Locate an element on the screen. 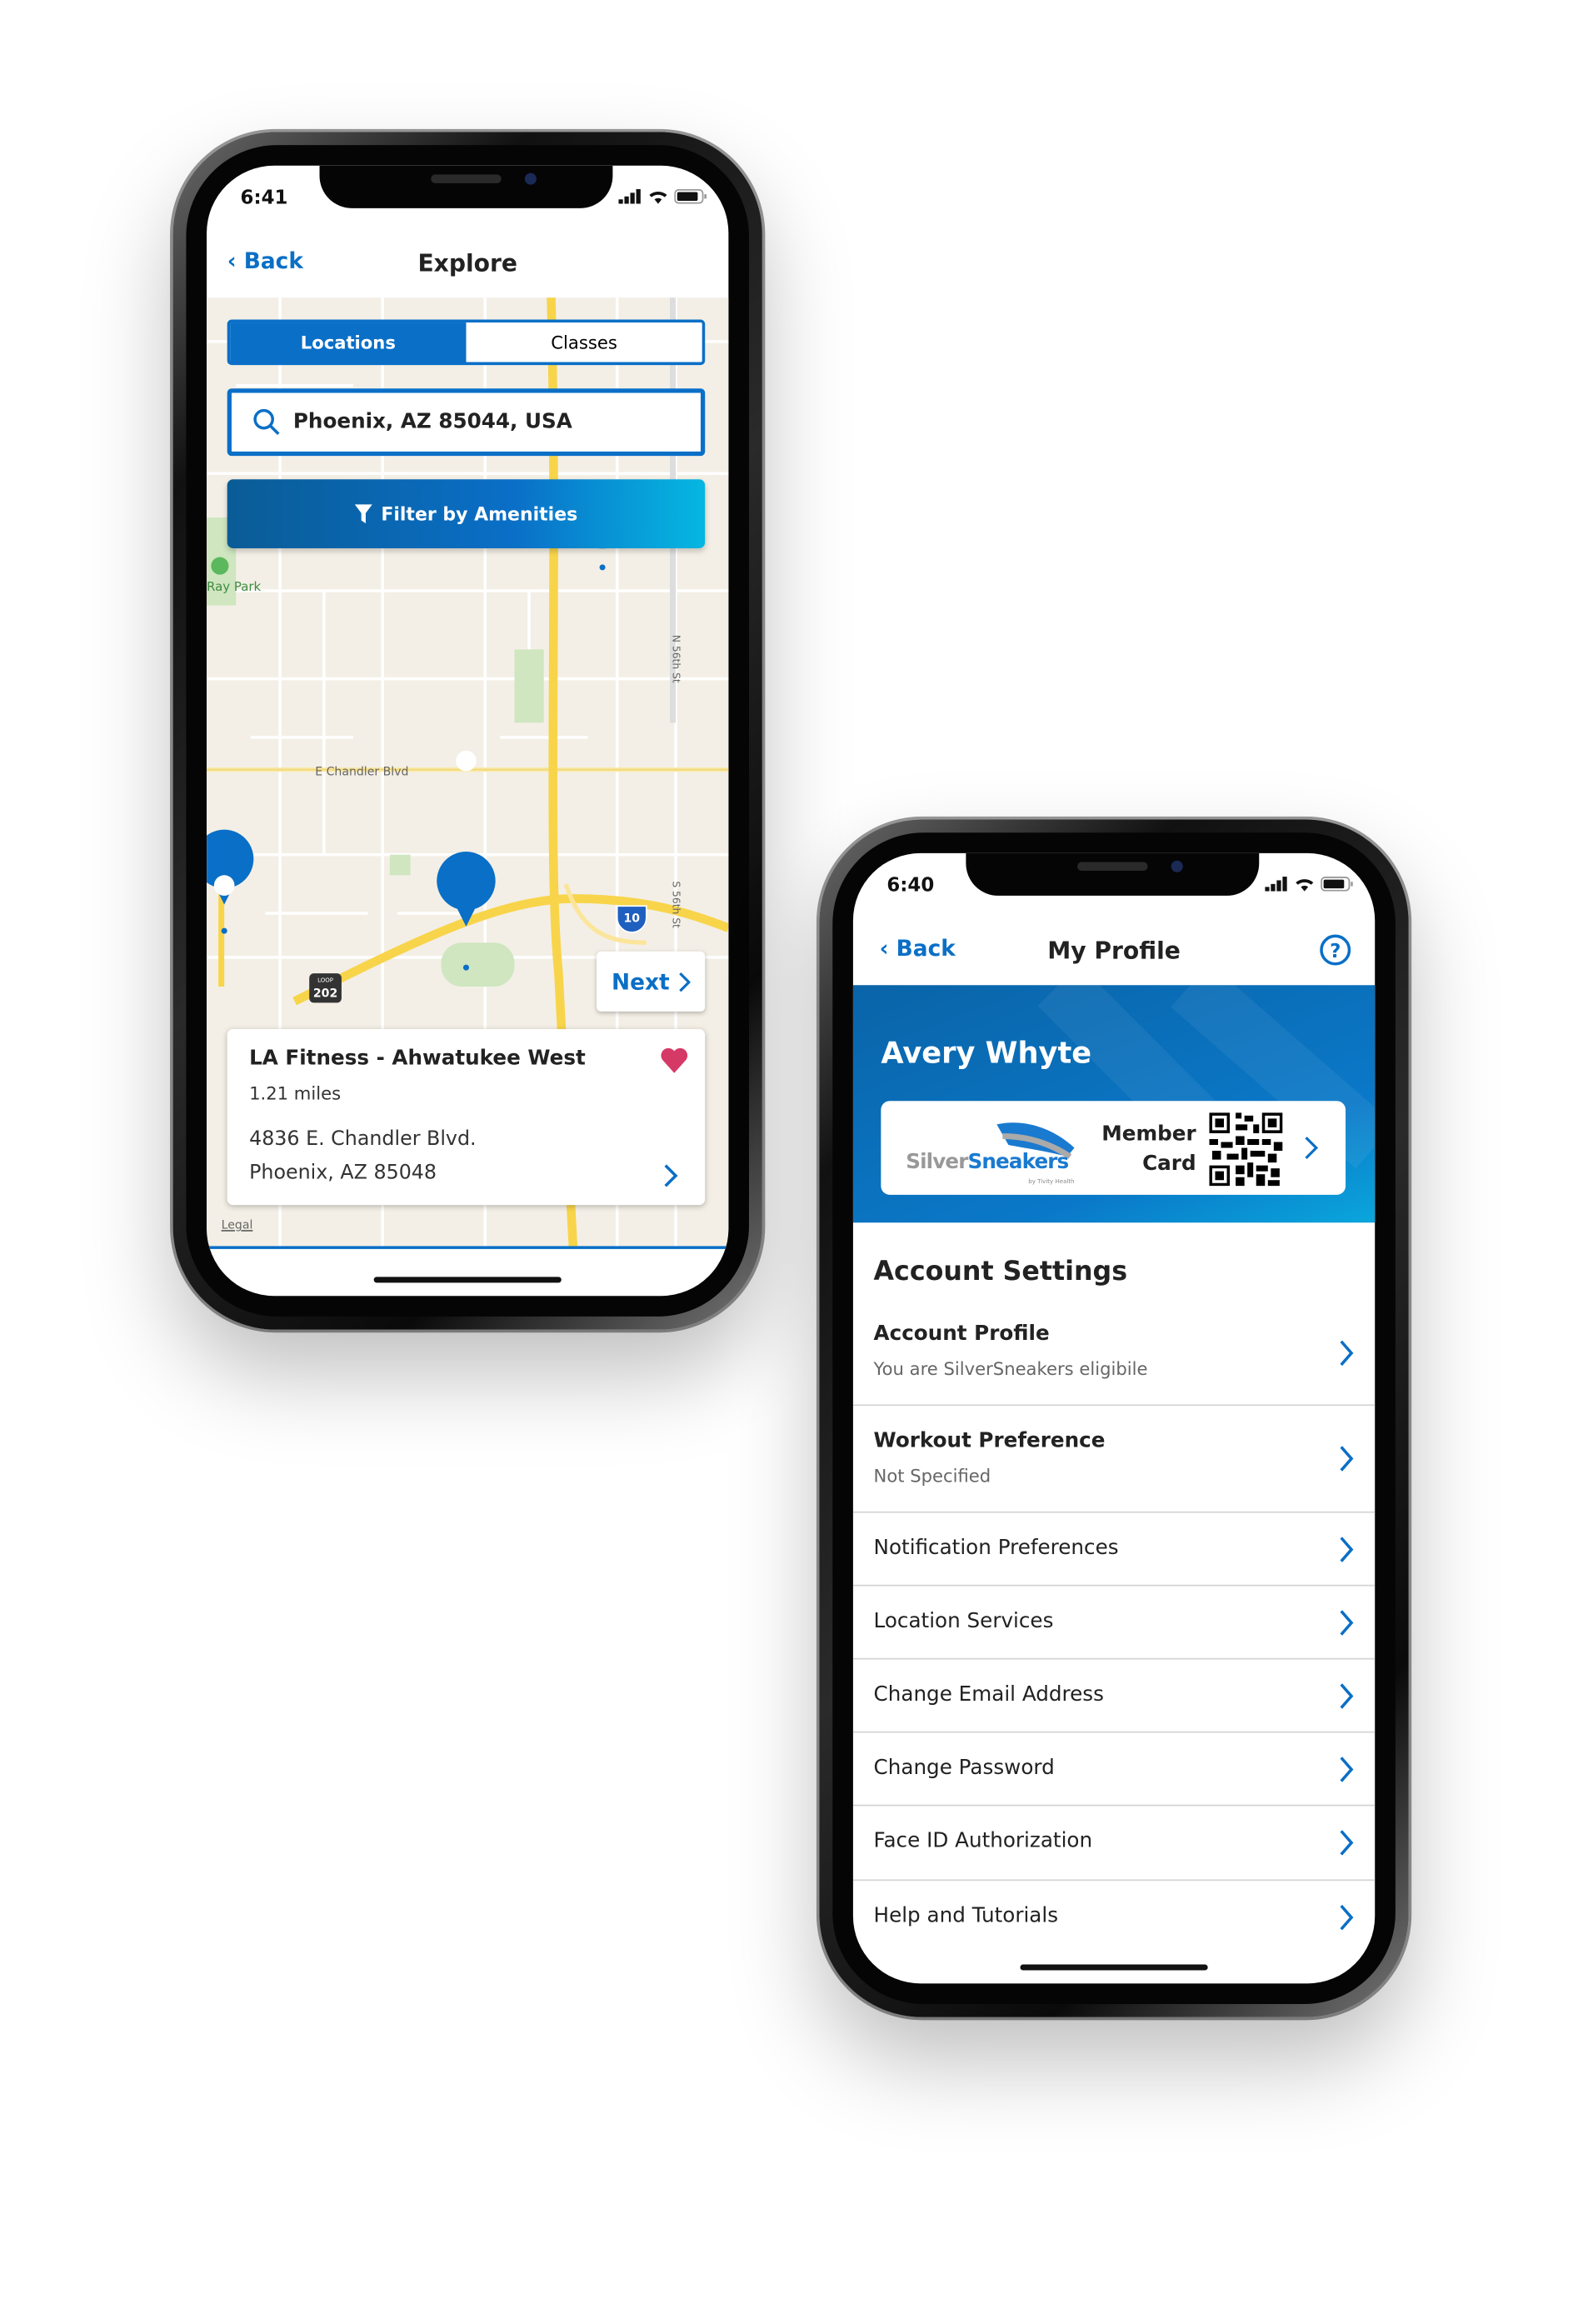  filter-by-amenities-button: Filter by Amenities is located at coordinates (466, 513).